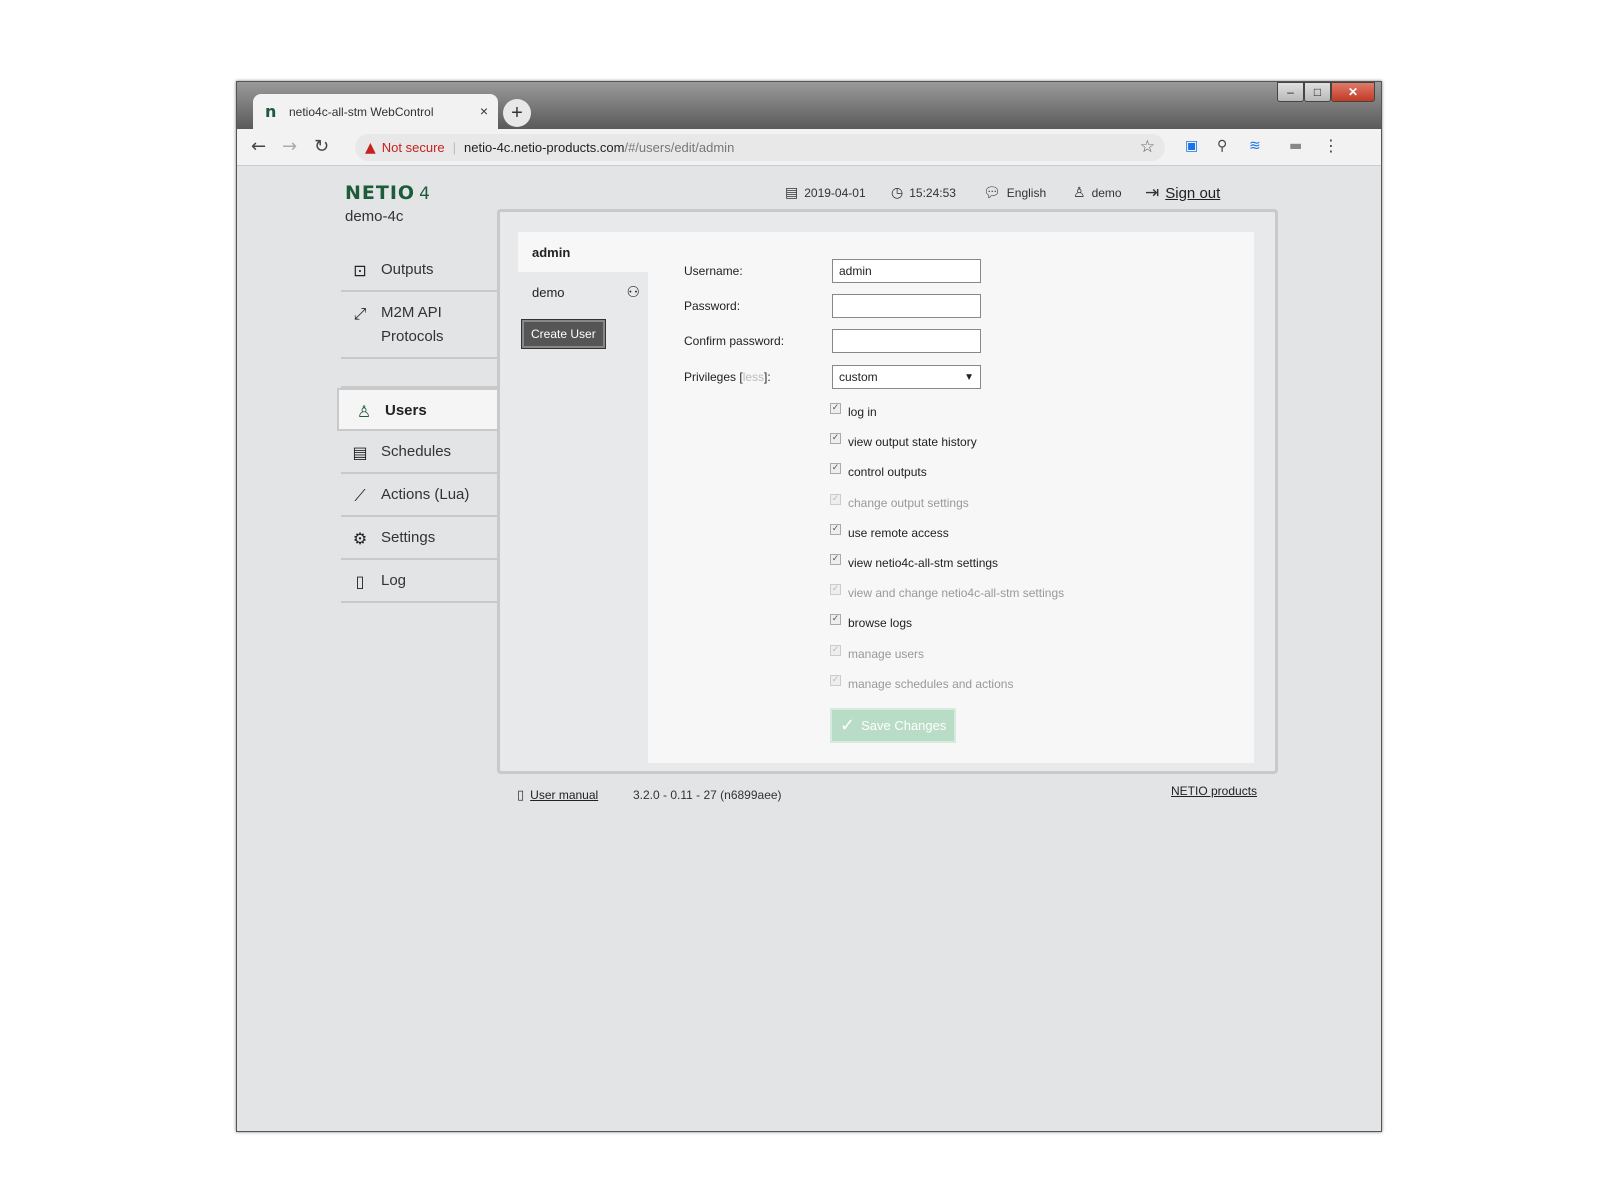 The height and width of the screenshot is (1200, 1600). What do you see at coordinates (713, 271) in the screenshot?
I see `username-label: Username:` at bounding box center [713, 271].